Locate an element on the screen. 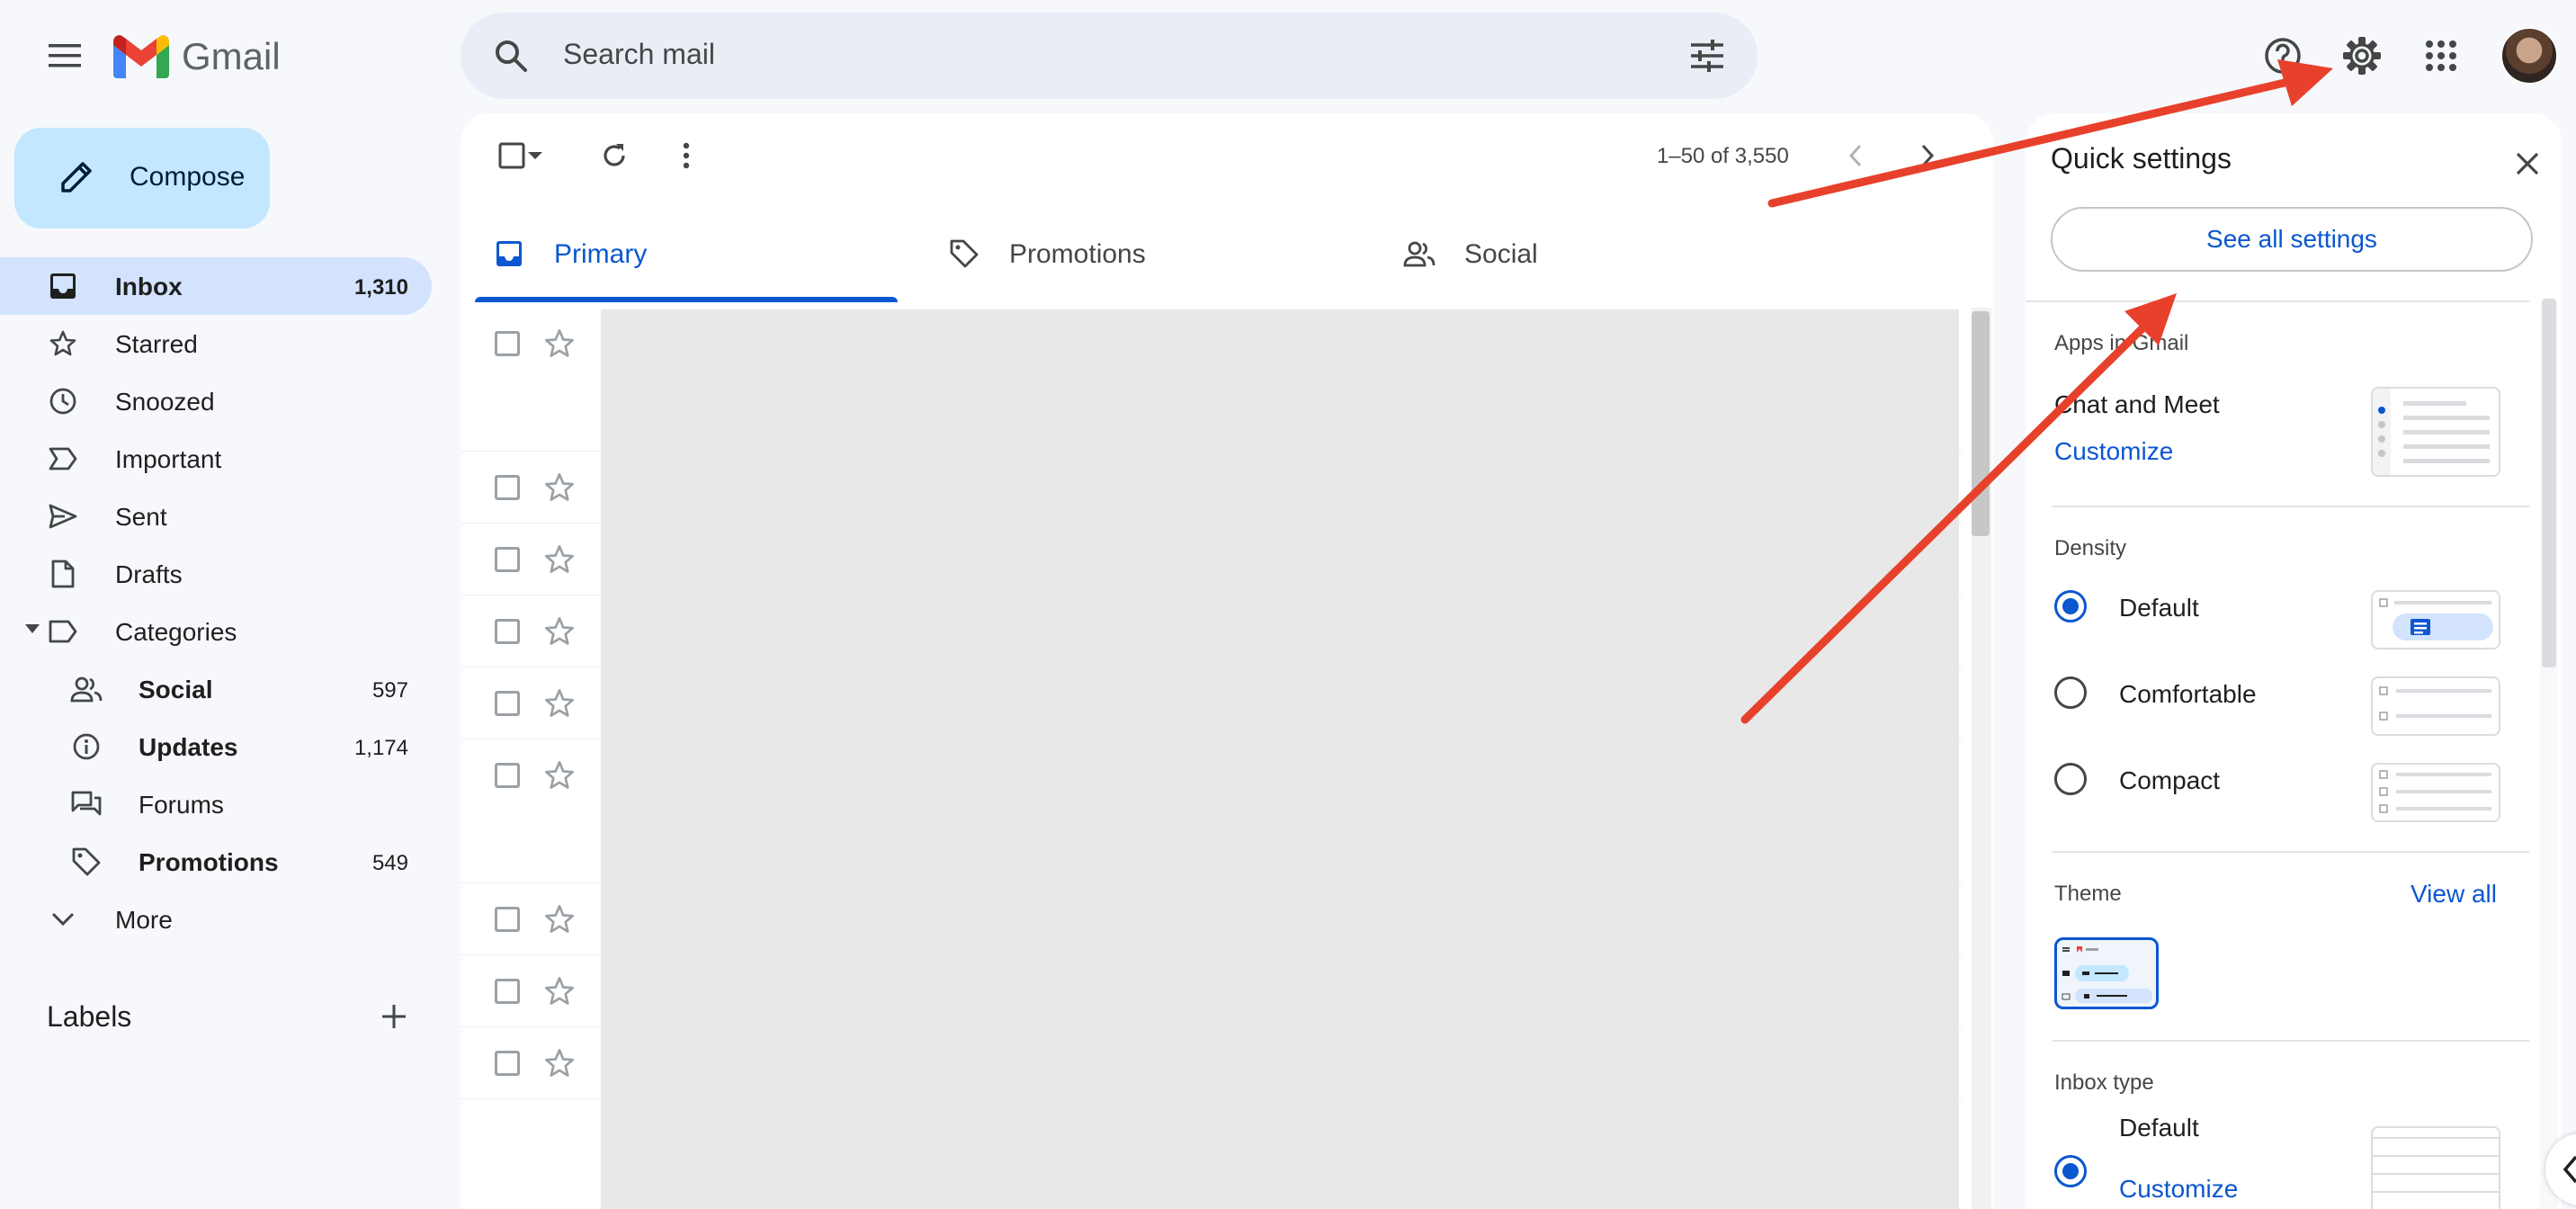 This screenshot has height=1209, width=2576. see-all-settings-button: See all settings is located at coordinates (2292, 239).